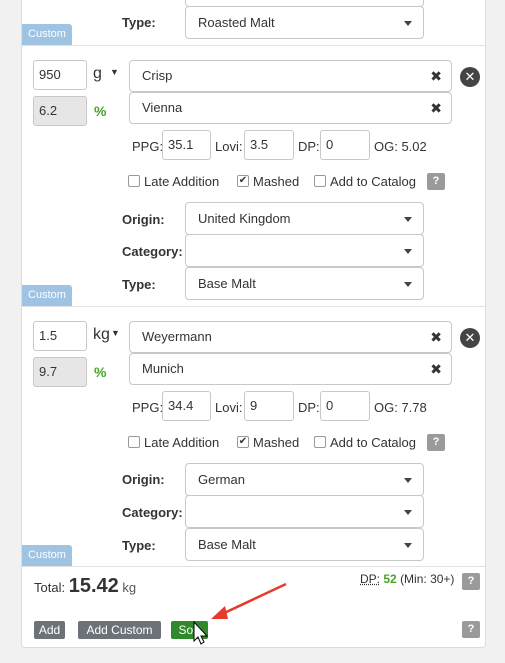 The height and width of the screenshot is (663, 505). I want to click on mouse-cursor-icon, so click(201, 632).